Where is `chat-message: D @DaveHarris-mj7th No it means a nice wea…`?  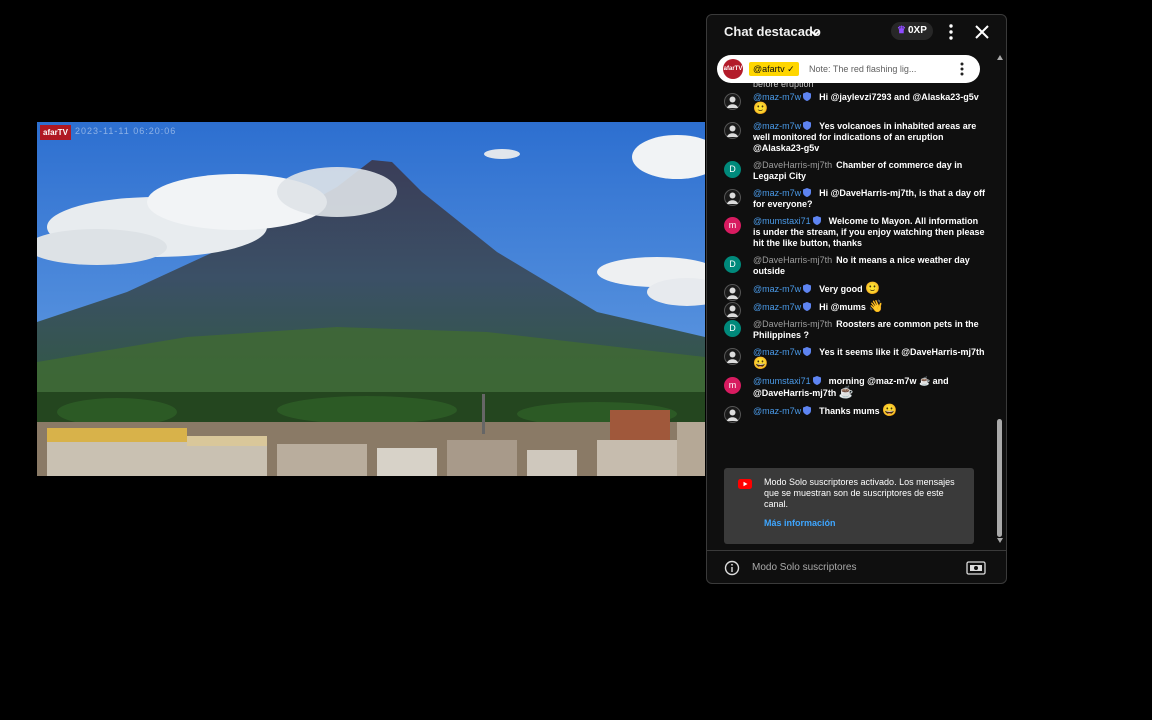
chat-message: D @DaveHarris-mj7th No it means a nice wea… is located at coordinates (851, 266).